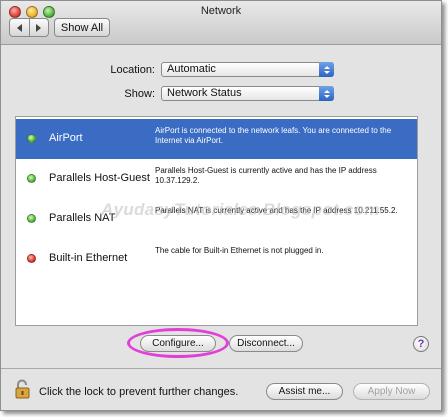 This screenshot has width=448, height=417. Describe the element at coordinates (240, 209) in the screenshot. I see `watermark: AyudasyTutoriales.Blogspot.com` at that location.